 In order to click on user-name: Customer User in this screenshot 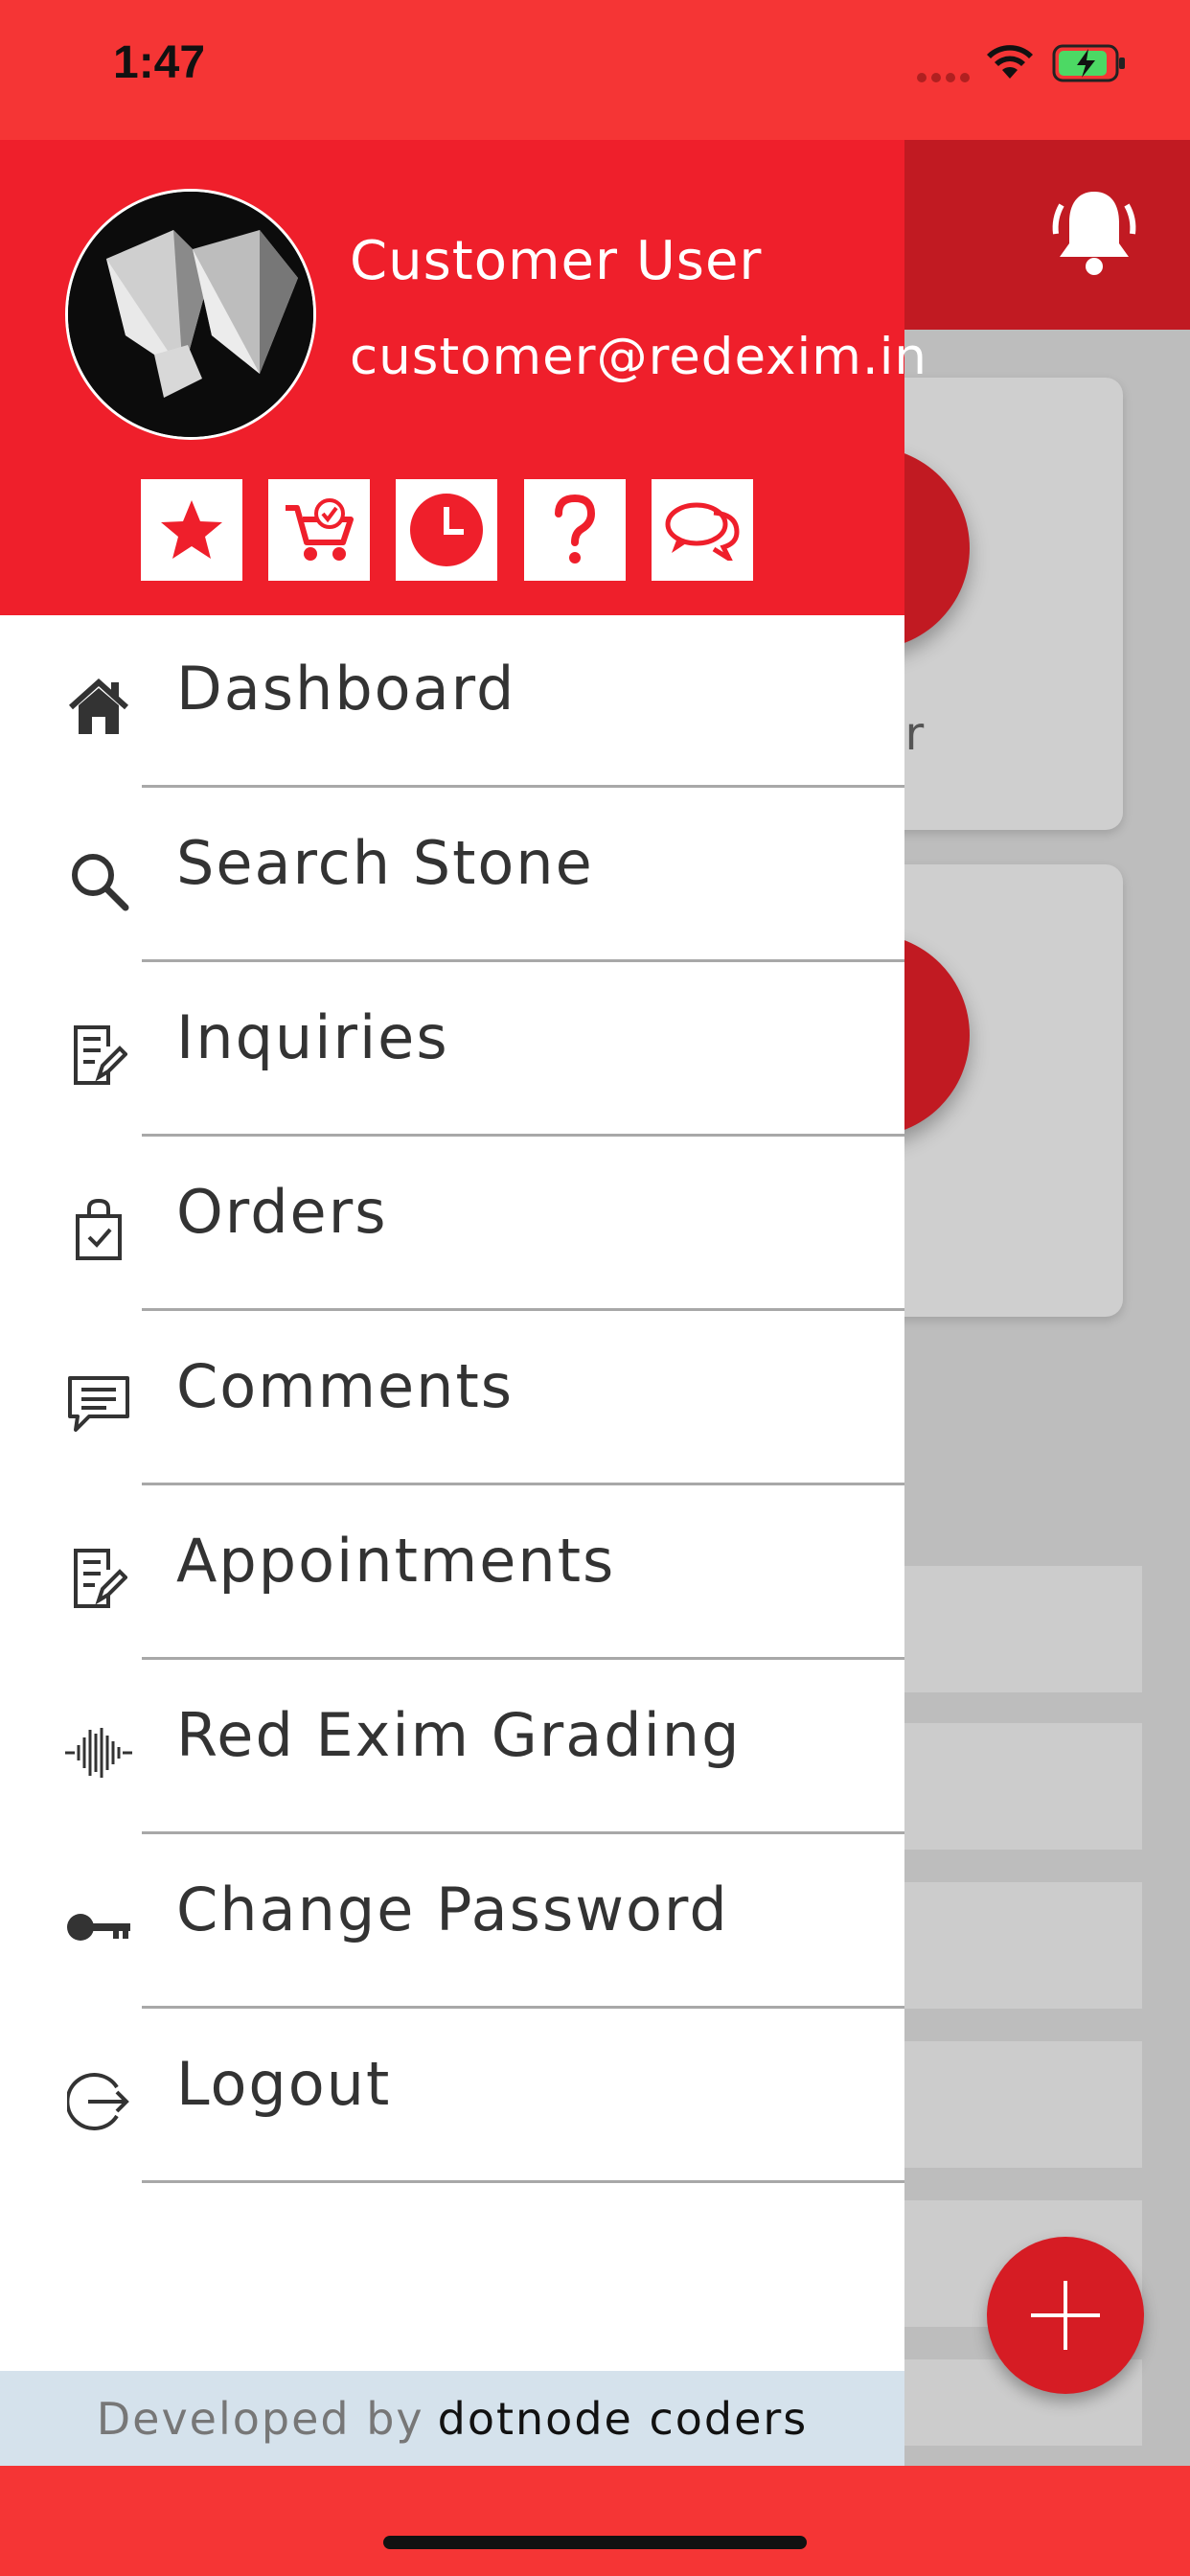, I will do `click(557, 261)`.